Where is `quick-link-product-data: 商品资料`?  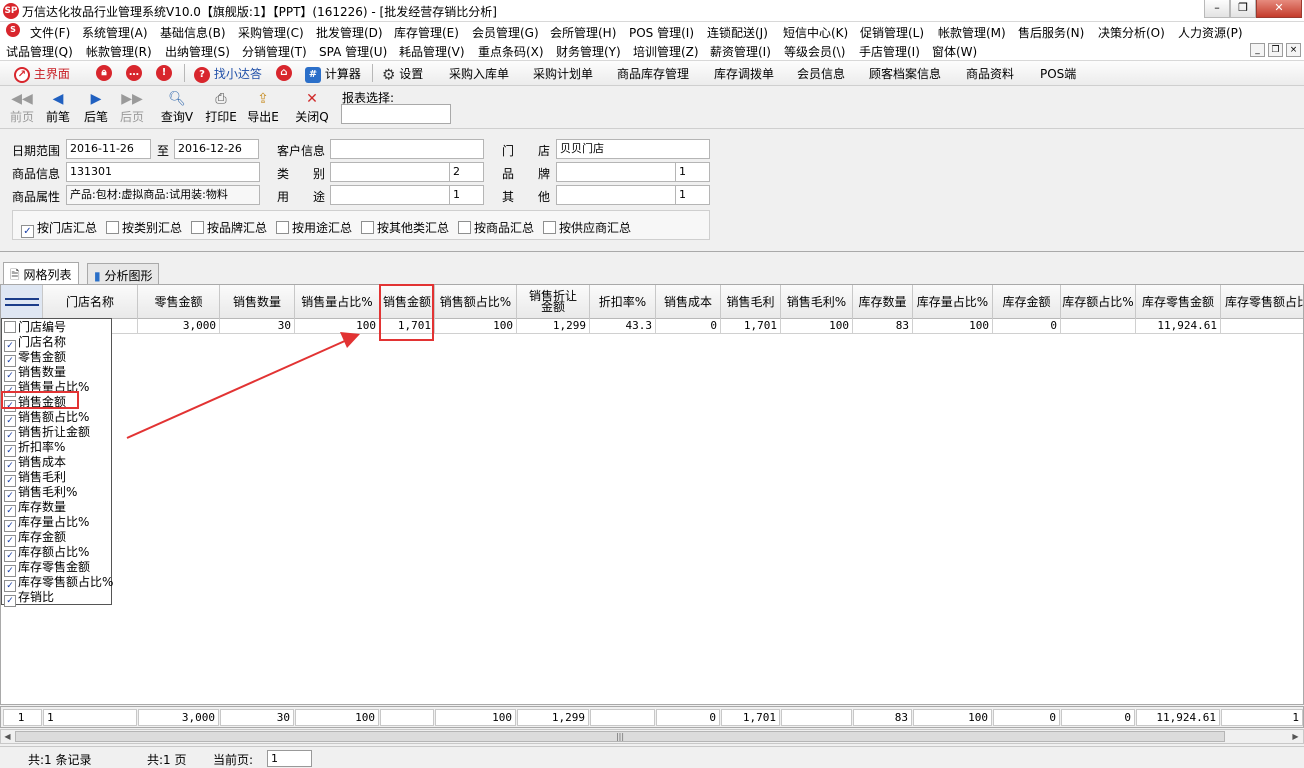 quick-link-product-data: 商品资料 is located at coordinates (990, 73).